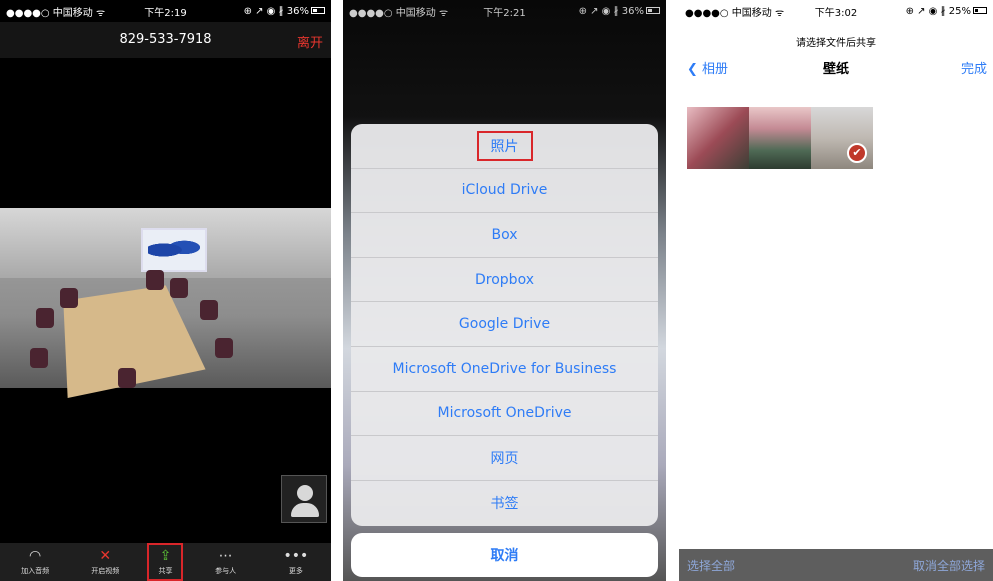 This screenshot has width=993, height=581. Describe the element at coordinates (310, 41) in the screenshot. I see `leave-button: 离开` at that location.